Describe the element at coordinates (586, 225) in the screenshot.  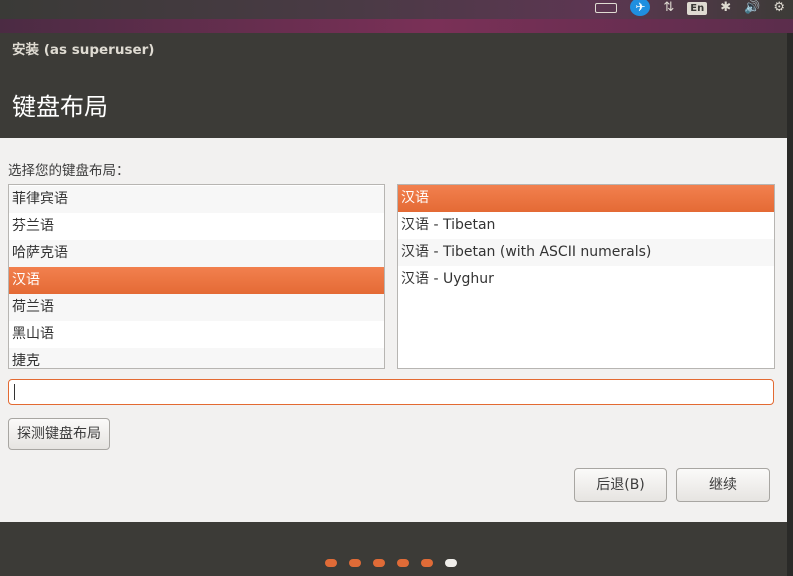
I see `list-item: 汉语 - Tibetan` at that location.